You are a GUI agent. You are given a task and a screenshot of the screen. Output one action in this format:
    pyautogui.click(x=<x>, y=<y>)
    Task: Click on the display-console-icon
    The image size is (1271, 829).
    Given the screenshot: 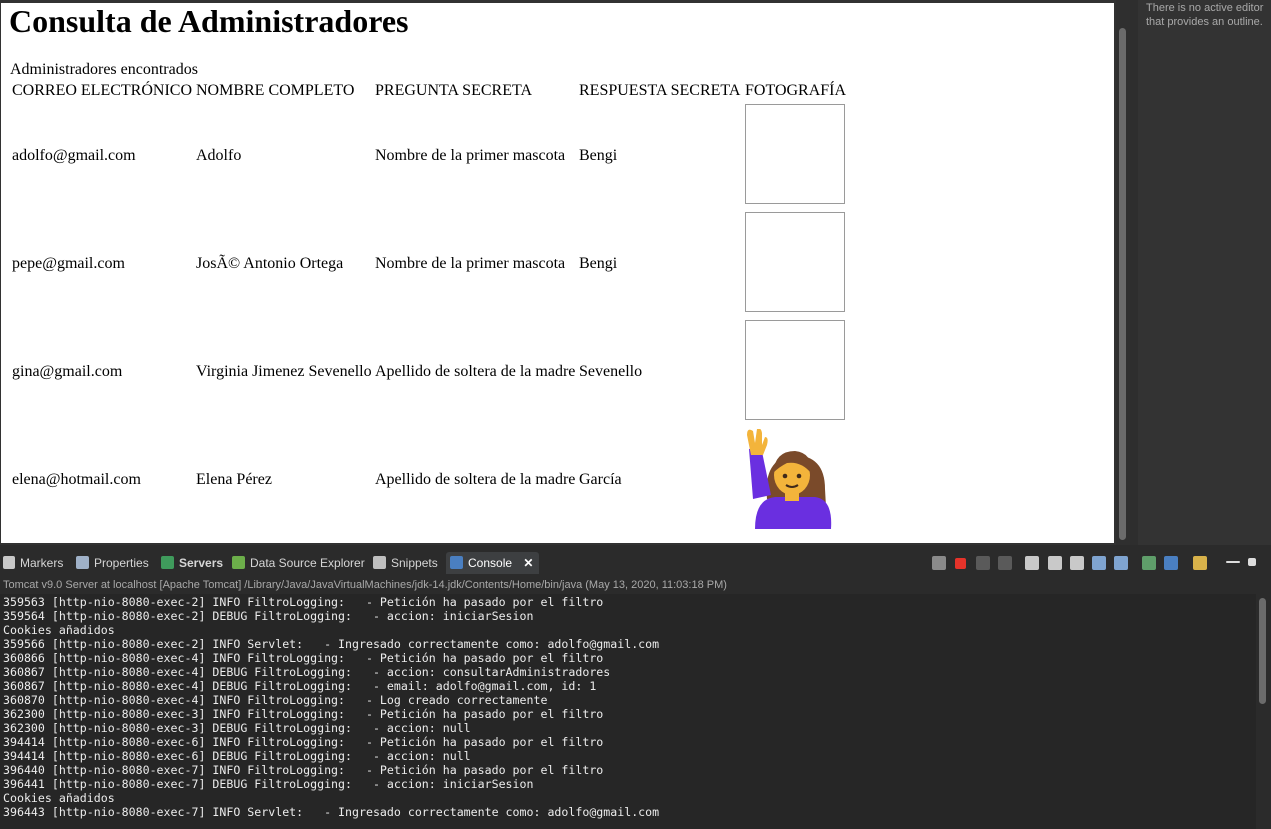 What is the action you would take?
    pyautogui.click(x=1171, y=563)
    